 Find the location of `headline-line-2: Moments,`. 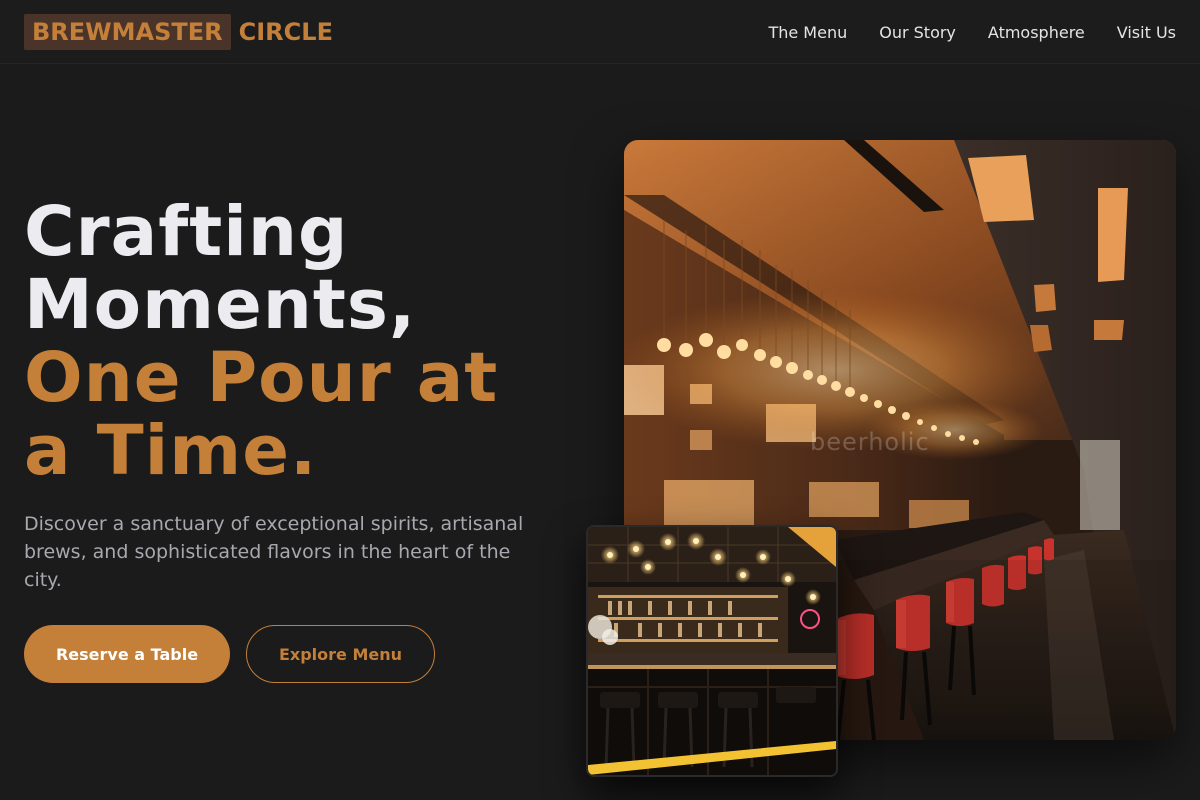

headline-line-2: Moments, is located at coordinates (220, 305).